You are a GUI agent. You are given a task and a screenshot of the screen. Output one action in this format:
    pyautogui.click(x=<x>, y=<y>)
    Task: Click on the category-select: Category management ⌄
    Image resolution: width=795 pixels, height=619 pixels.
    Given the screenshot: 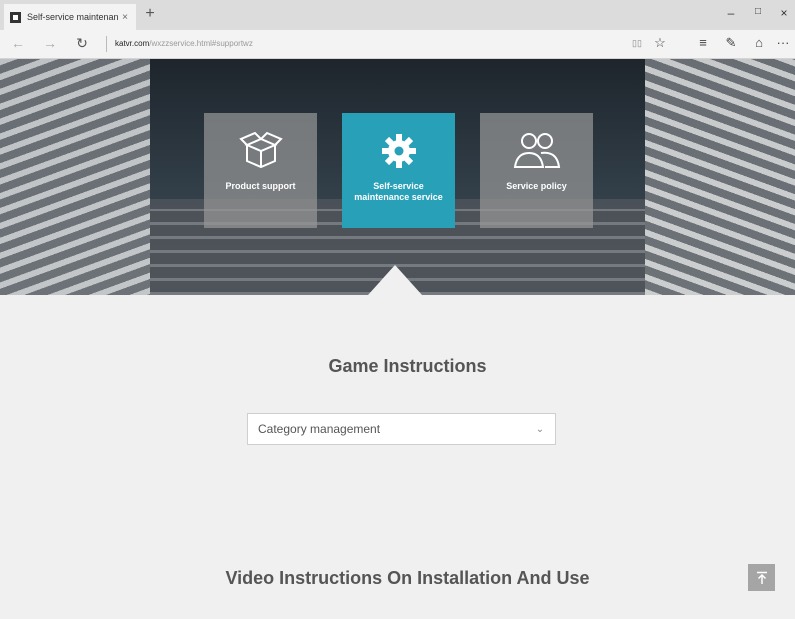 What is the action you would take?
    pyautogui.click(x=401, y=429)
    